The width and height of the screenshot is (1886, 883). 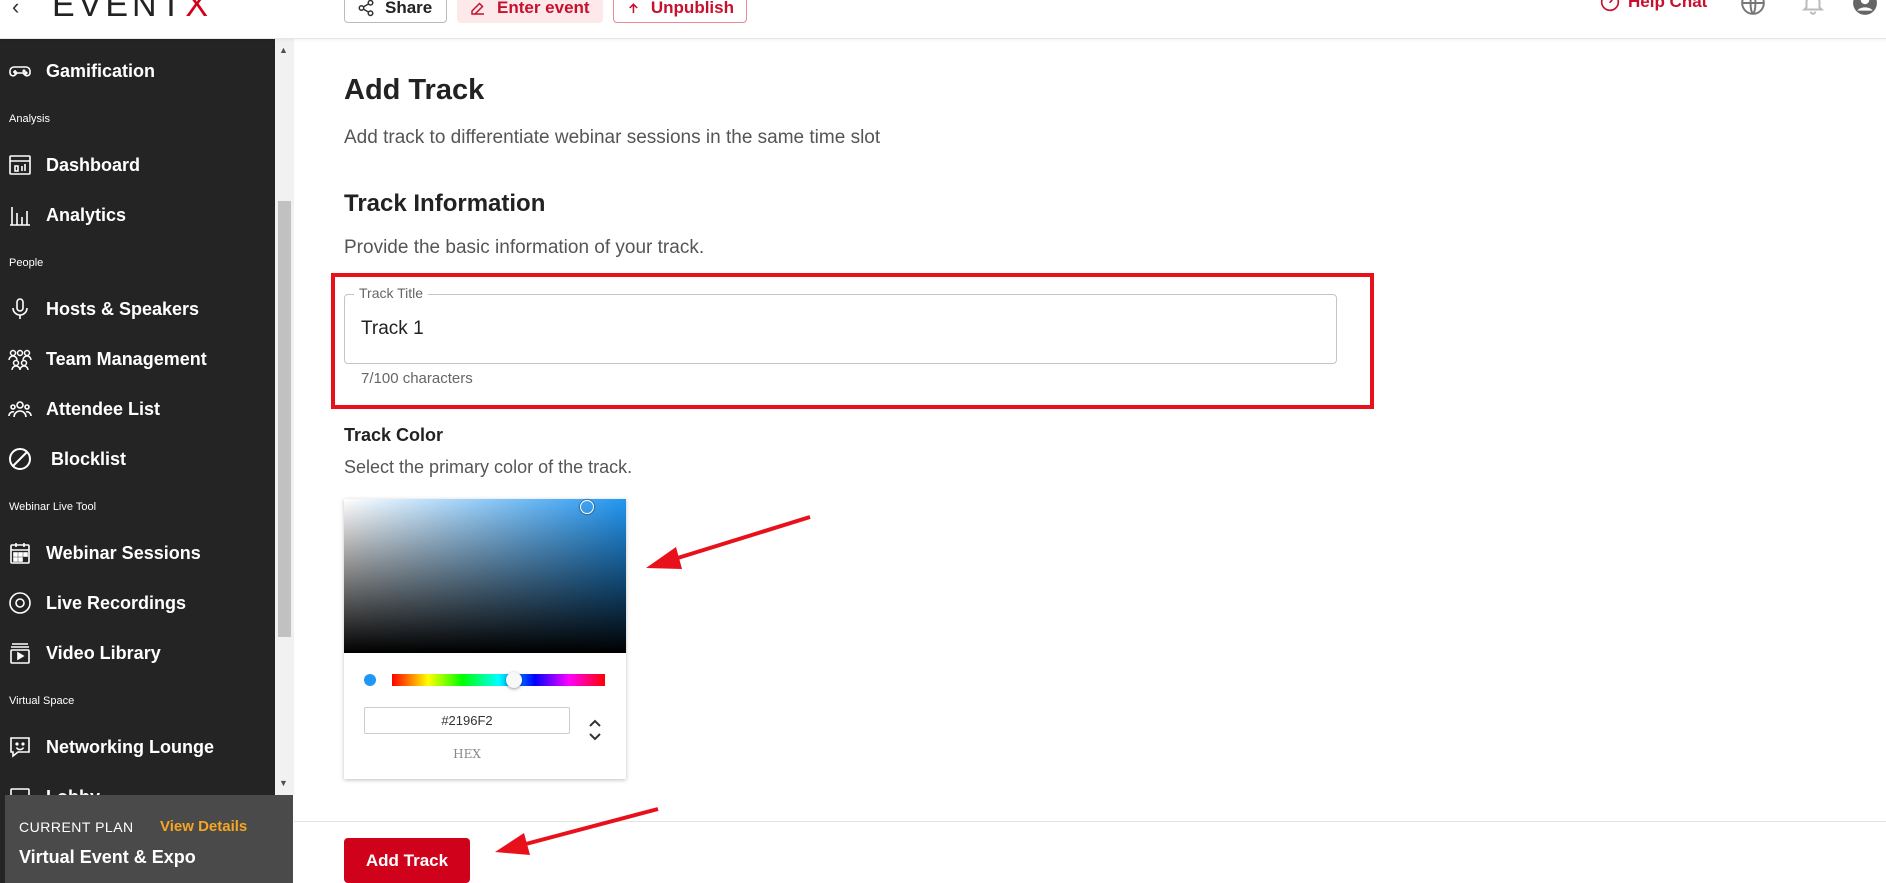 What do you see at coordinates (103, 408) in the screenshot?
I see `sidebar-item-label: Attendee List` at bounding box center [103, 408].